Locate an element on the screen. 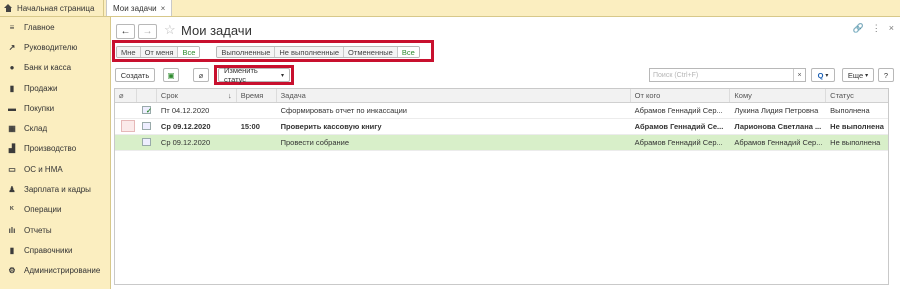 Image resolution: width=900 pixels, height=289 pixels. menu-icon: ≡ is located at coordinates (12, 27).